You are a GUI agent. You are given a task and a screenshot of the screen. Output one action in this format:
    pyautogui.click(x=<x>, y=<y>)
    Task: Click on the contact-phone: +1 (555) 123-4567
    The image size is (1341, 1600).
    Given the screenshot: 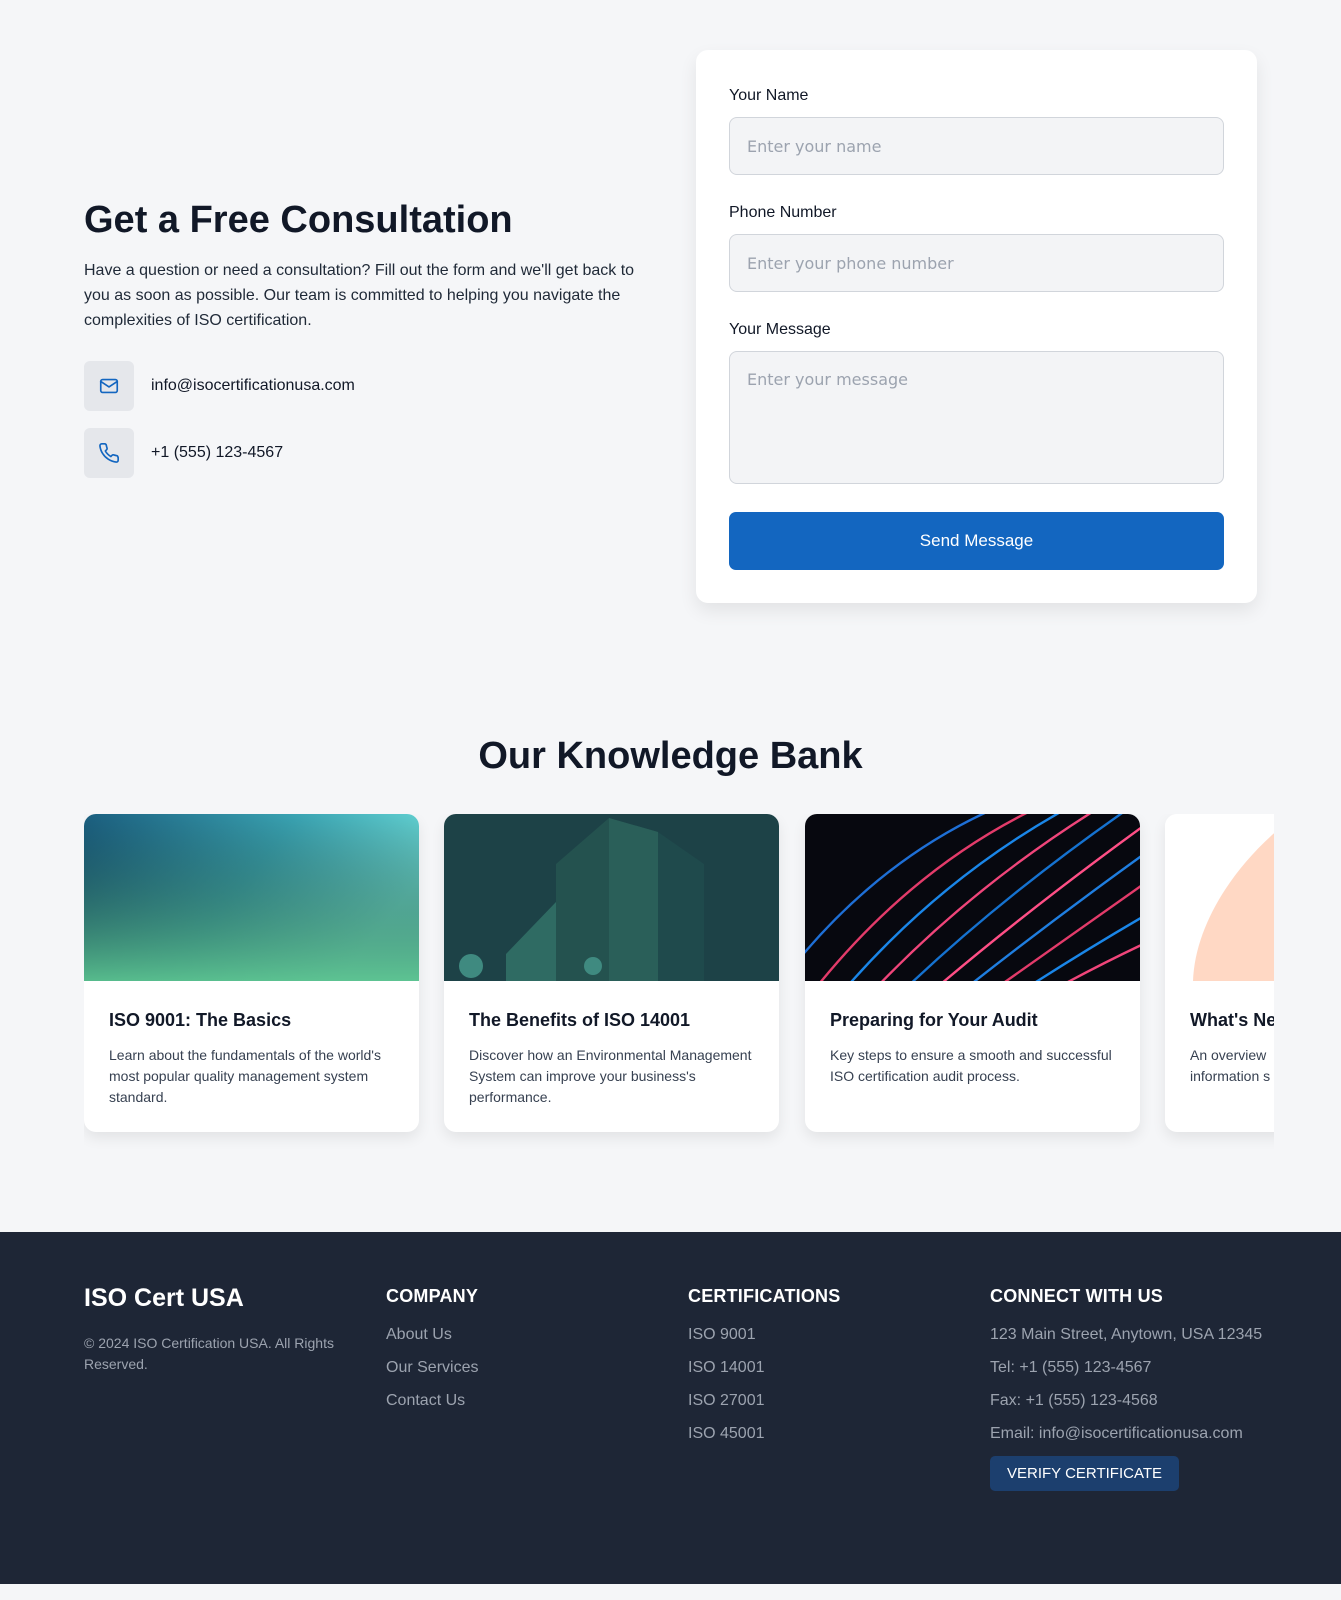 What is the action you would take?
    pyautogui.click(x=217, y=453)
    